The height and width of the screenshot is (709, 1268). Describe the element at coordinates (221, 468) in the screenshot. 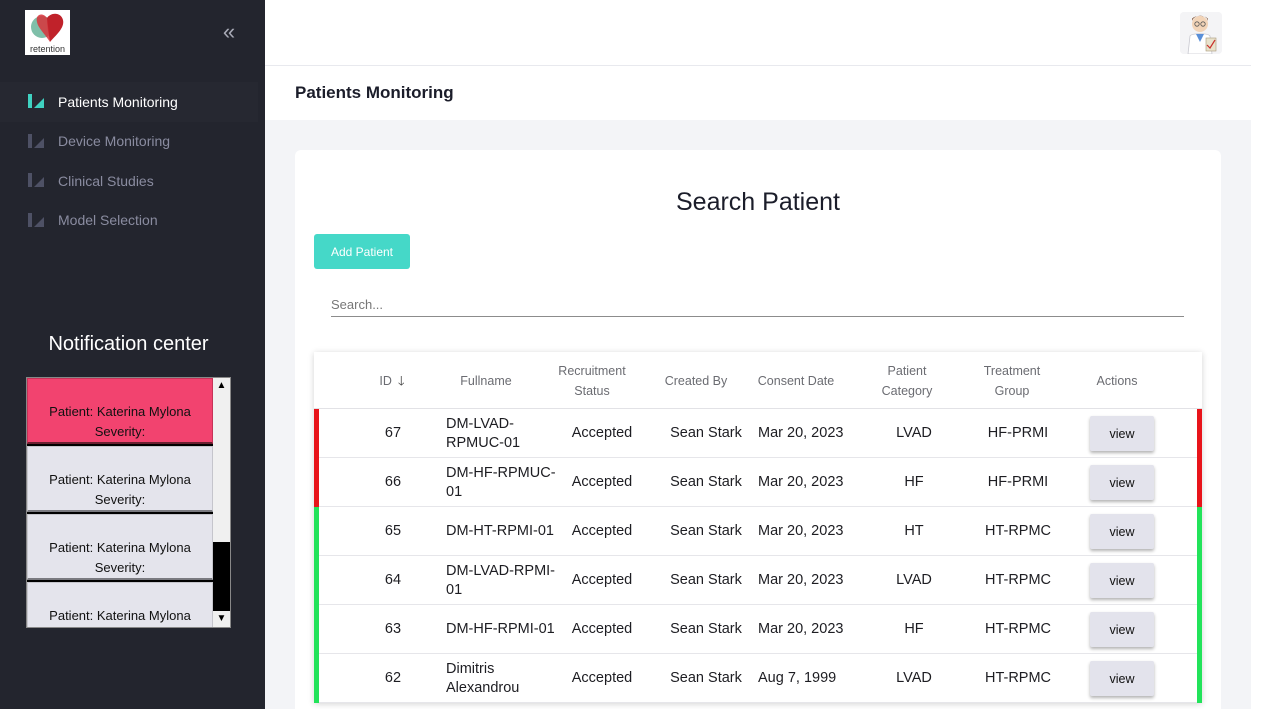

I see `scrollbar-track` at that location.